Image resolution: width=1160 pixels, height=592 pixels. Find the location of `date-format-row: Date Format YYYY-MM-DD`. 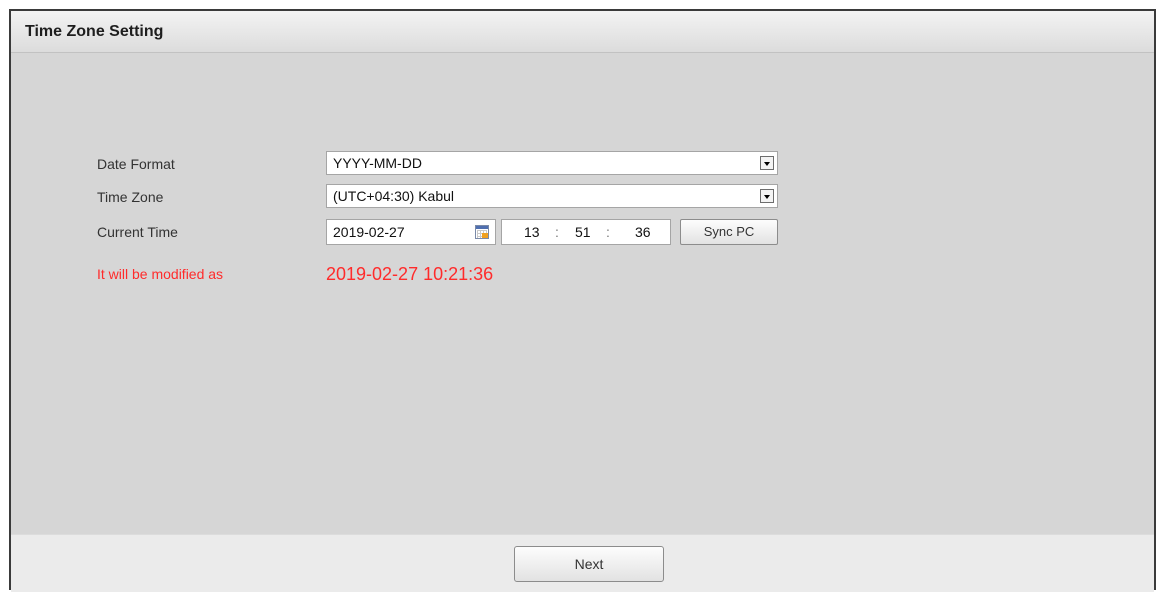

date-format-row: Date Format YYYY-MM-DD is located at coordinates (442, 164).